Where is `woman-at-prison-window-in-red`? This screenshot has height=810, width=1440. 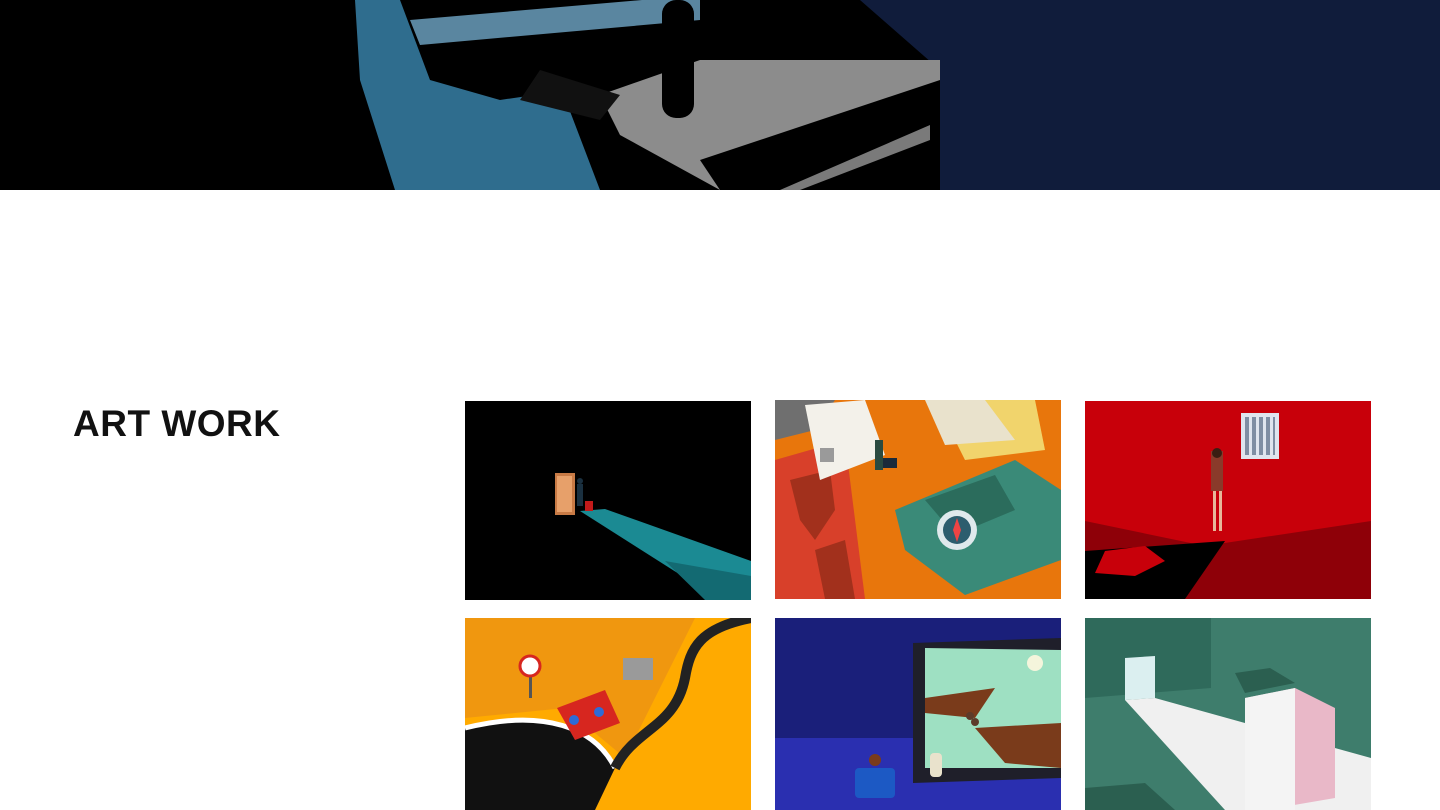
woman-at-prison-window-in-red is located at coordinates (1228, 500).